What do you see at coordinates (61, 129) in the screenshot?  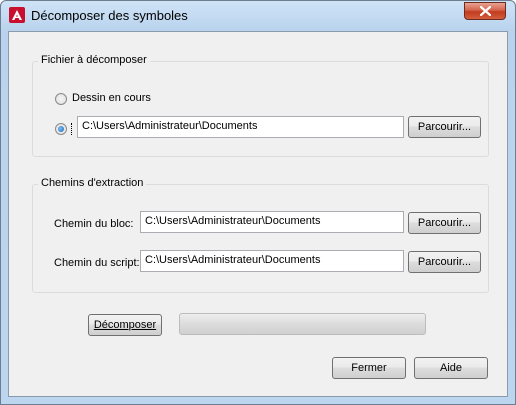 I see `file-path-radio` at bounding box center [61, 129].